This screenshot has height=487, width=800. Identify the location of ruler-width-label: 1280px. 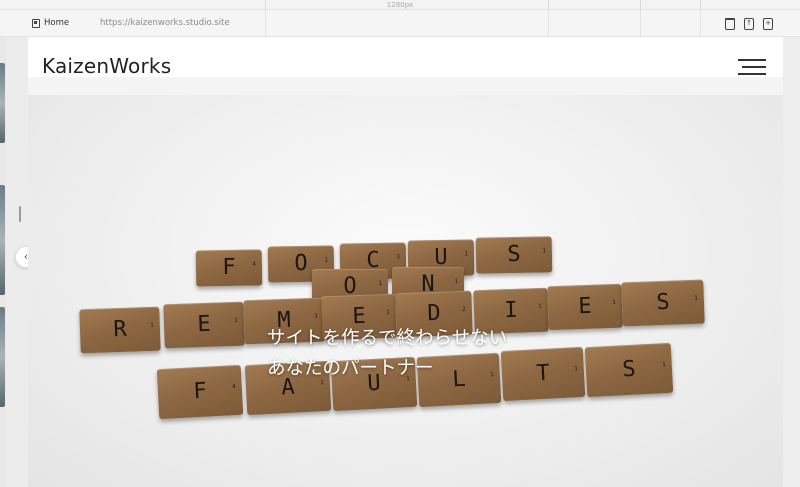
(400, 5).